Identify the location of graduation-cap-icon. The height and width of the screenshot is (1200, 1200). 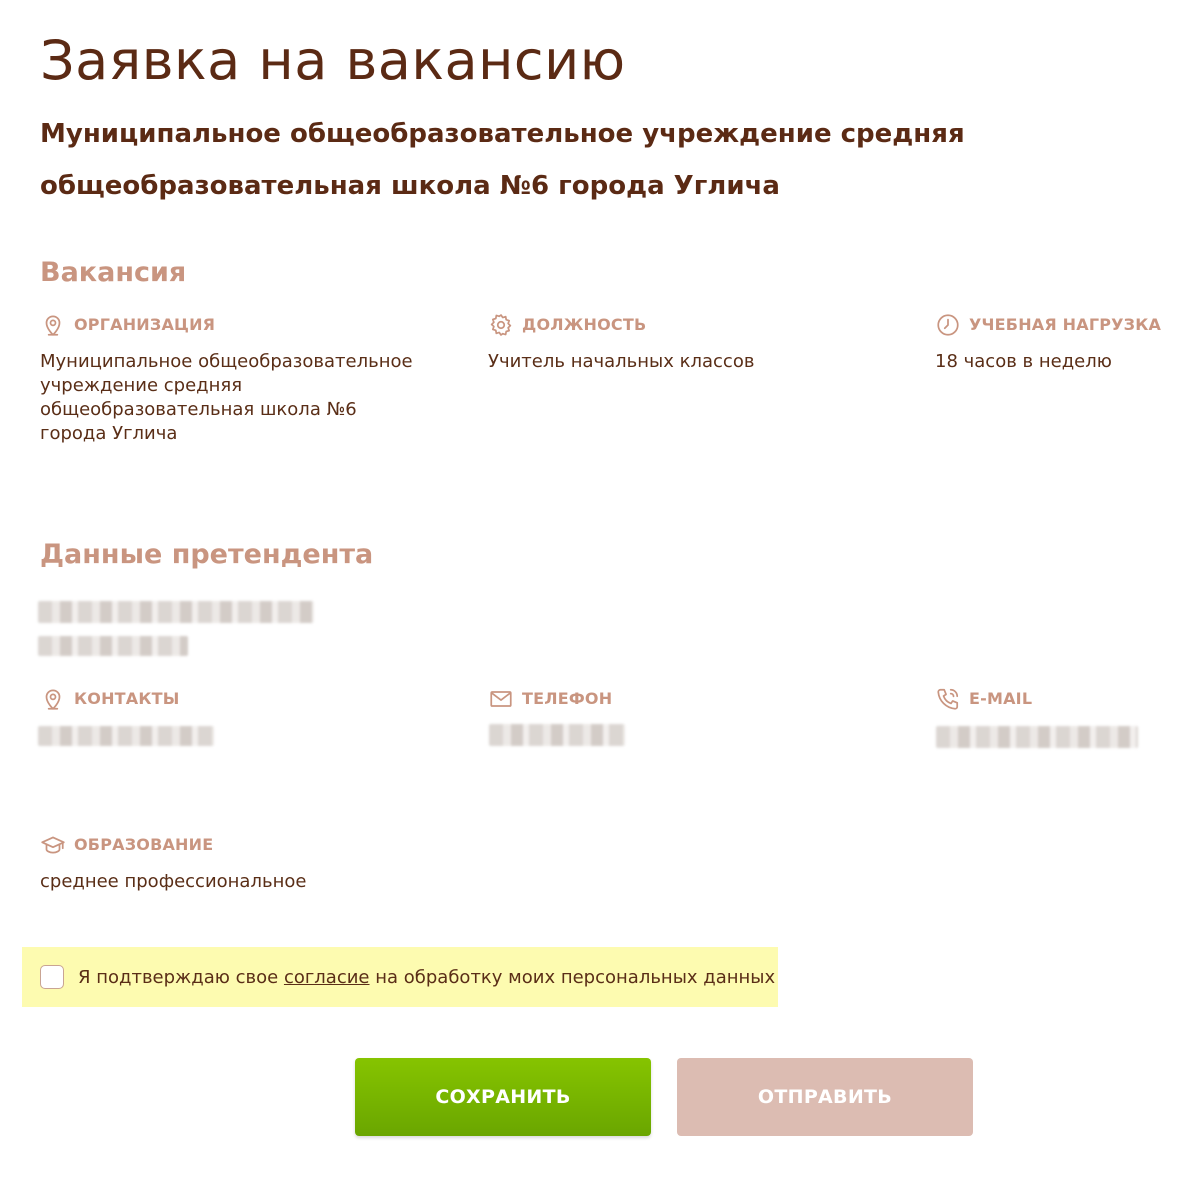
(53, 845).